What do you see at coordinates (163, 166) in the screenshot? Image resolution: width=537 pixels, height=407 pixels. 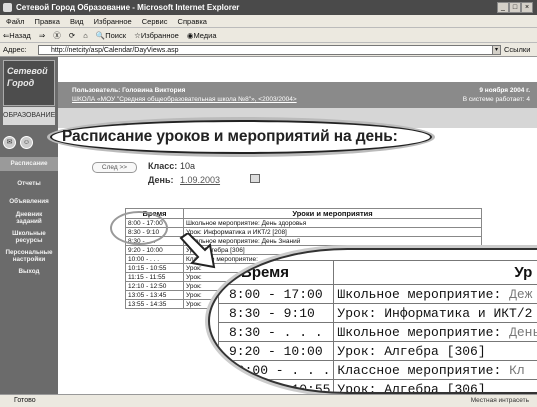 I see `class-label: Класс:` at bounding box center [163, 166].